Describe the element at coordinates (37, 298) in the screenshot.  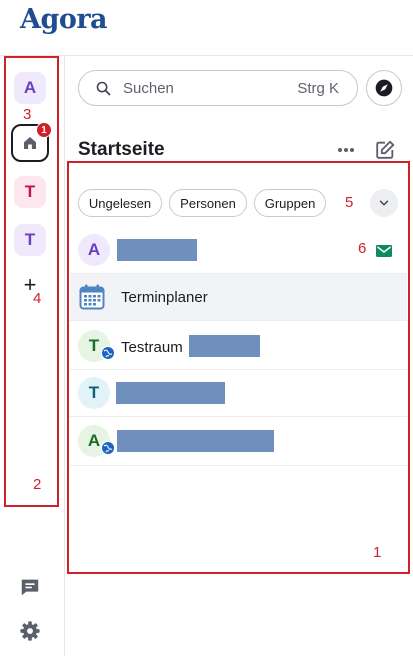
I see `annotation-number-4: 4` at that location.